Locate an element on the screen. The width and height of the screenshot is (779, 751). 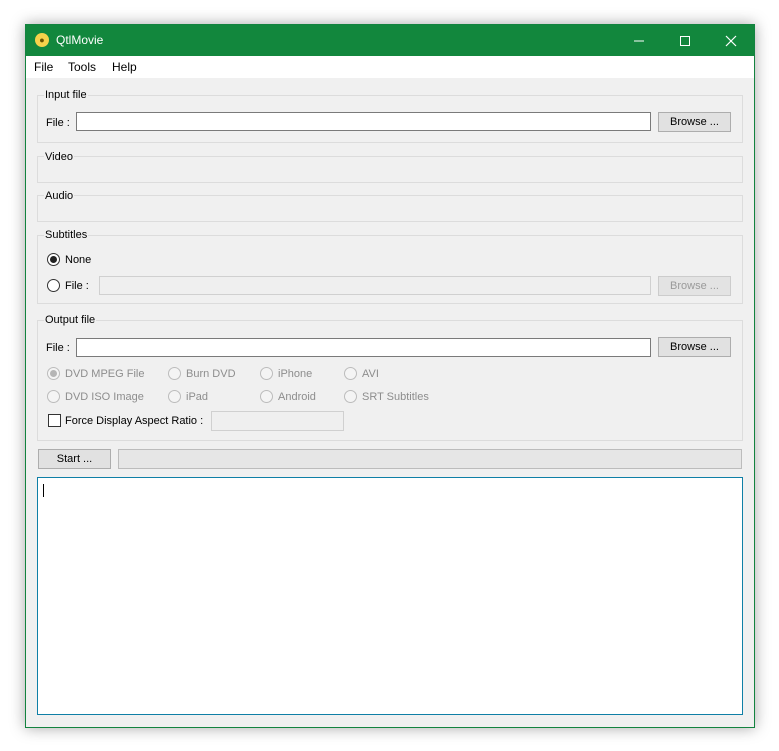
format-ipad-label: iPad is located at coordinates (197, 397).